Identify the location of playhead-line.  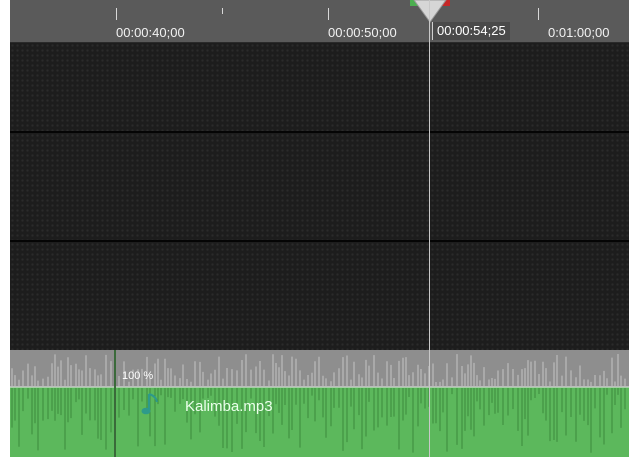
(429, 228).